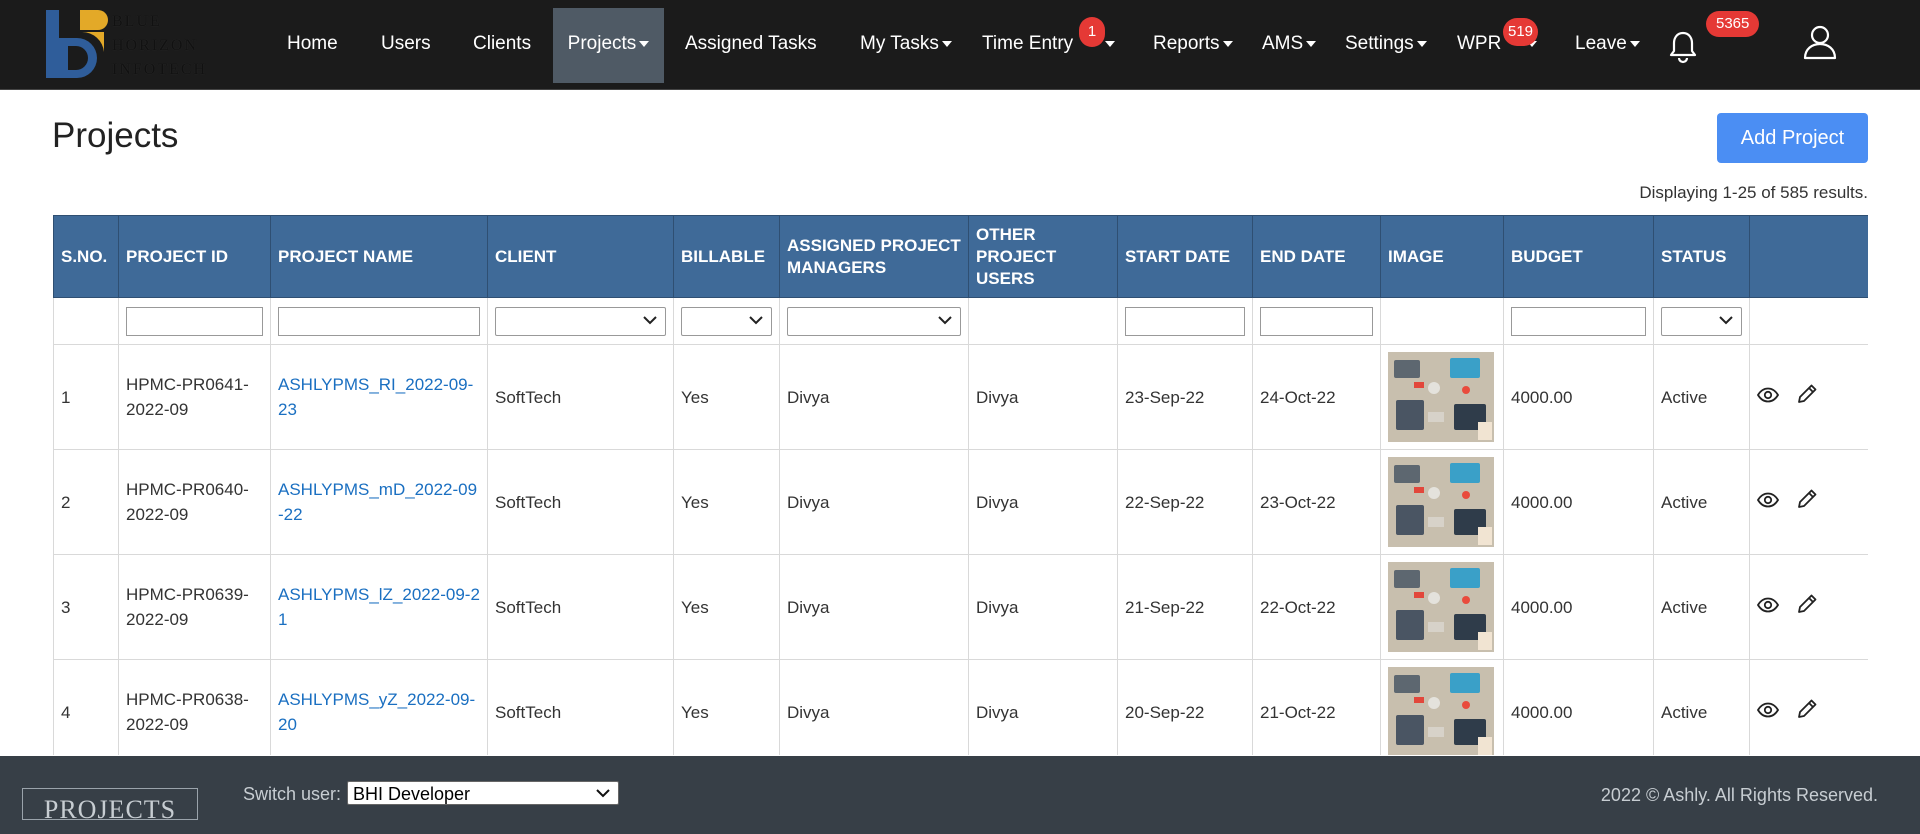 Image resolution: width=1920 pixels, height=834 pixels. Describe the element at coordinates (1316, 397) in the screenshot. I see `cell-end-date: 24-Oct-22` at that location.